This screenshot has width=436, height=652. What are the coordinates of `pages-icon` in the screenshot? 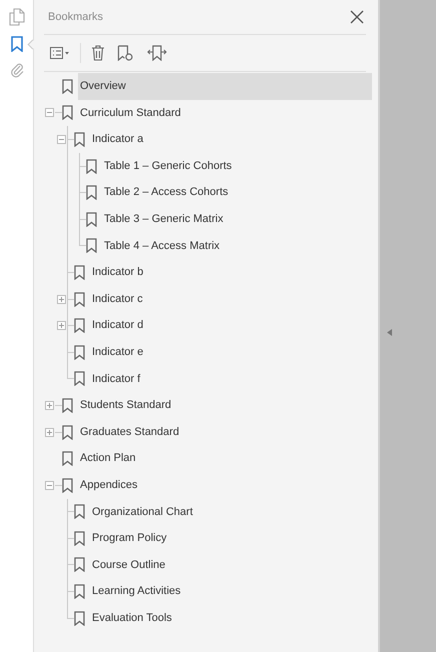 It's located at (16, 17).